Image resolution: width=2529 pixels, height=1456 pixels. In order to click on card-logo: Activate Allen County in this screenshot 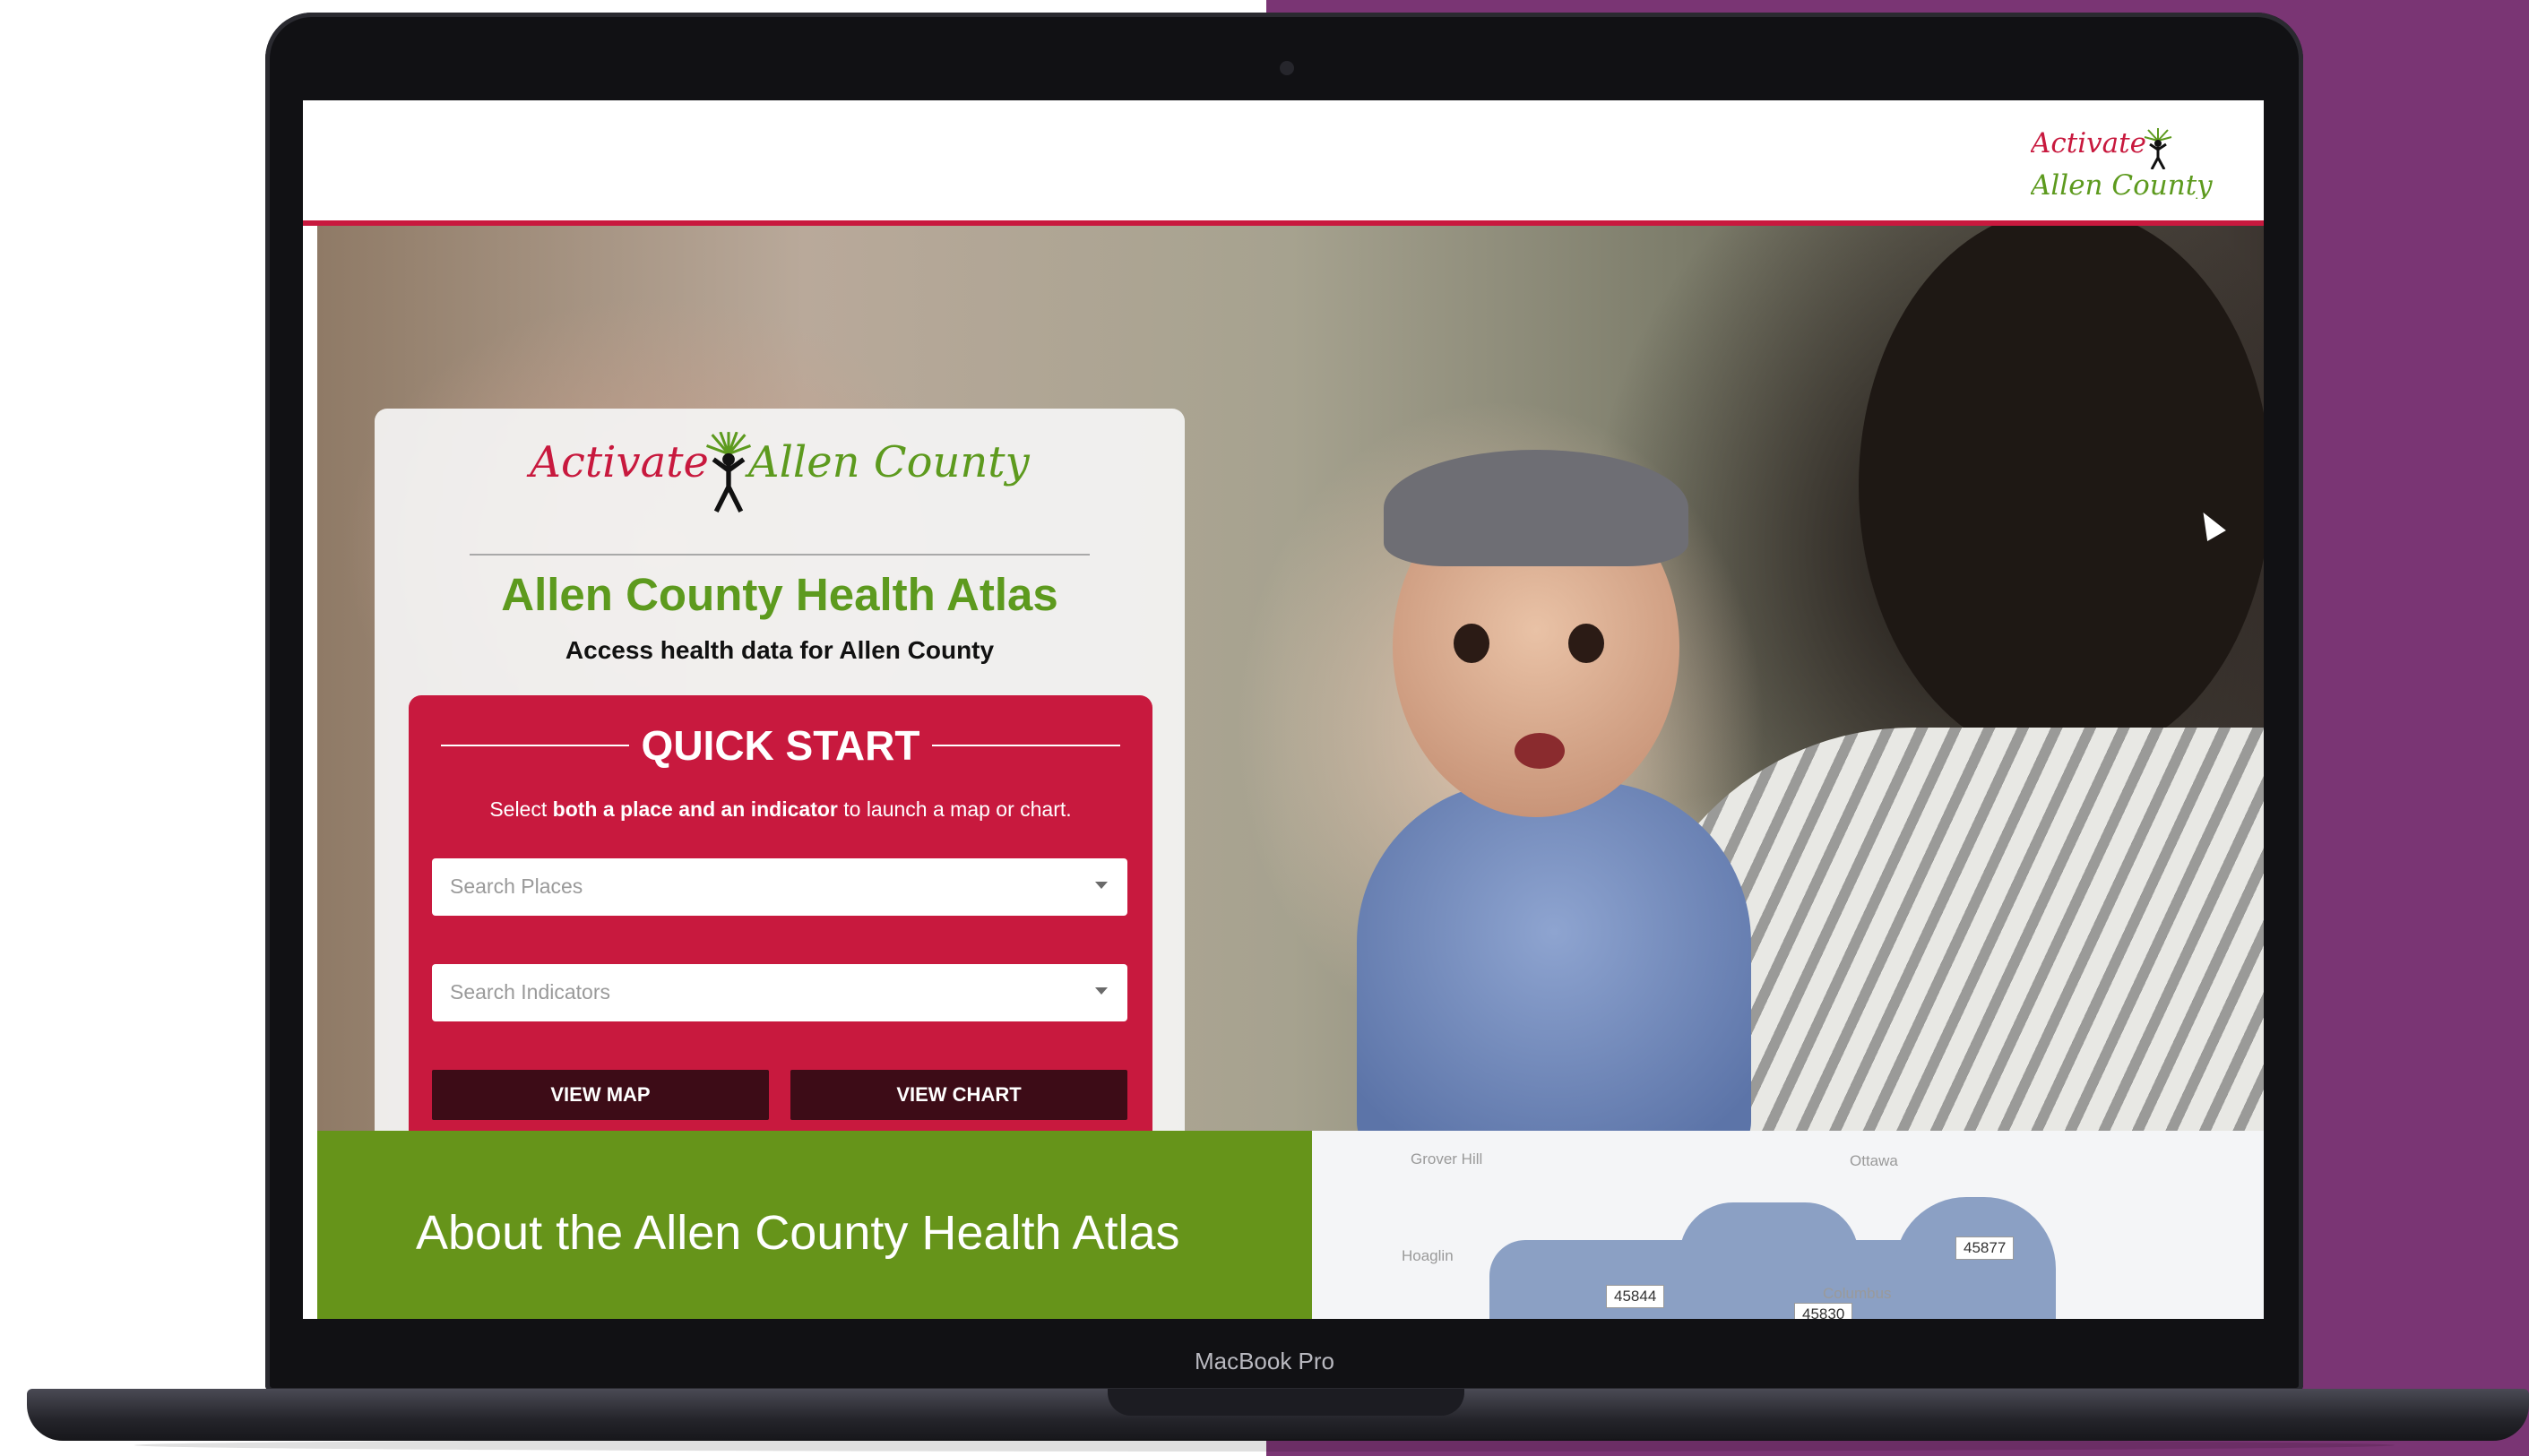, I will do `click(780, 477)`.